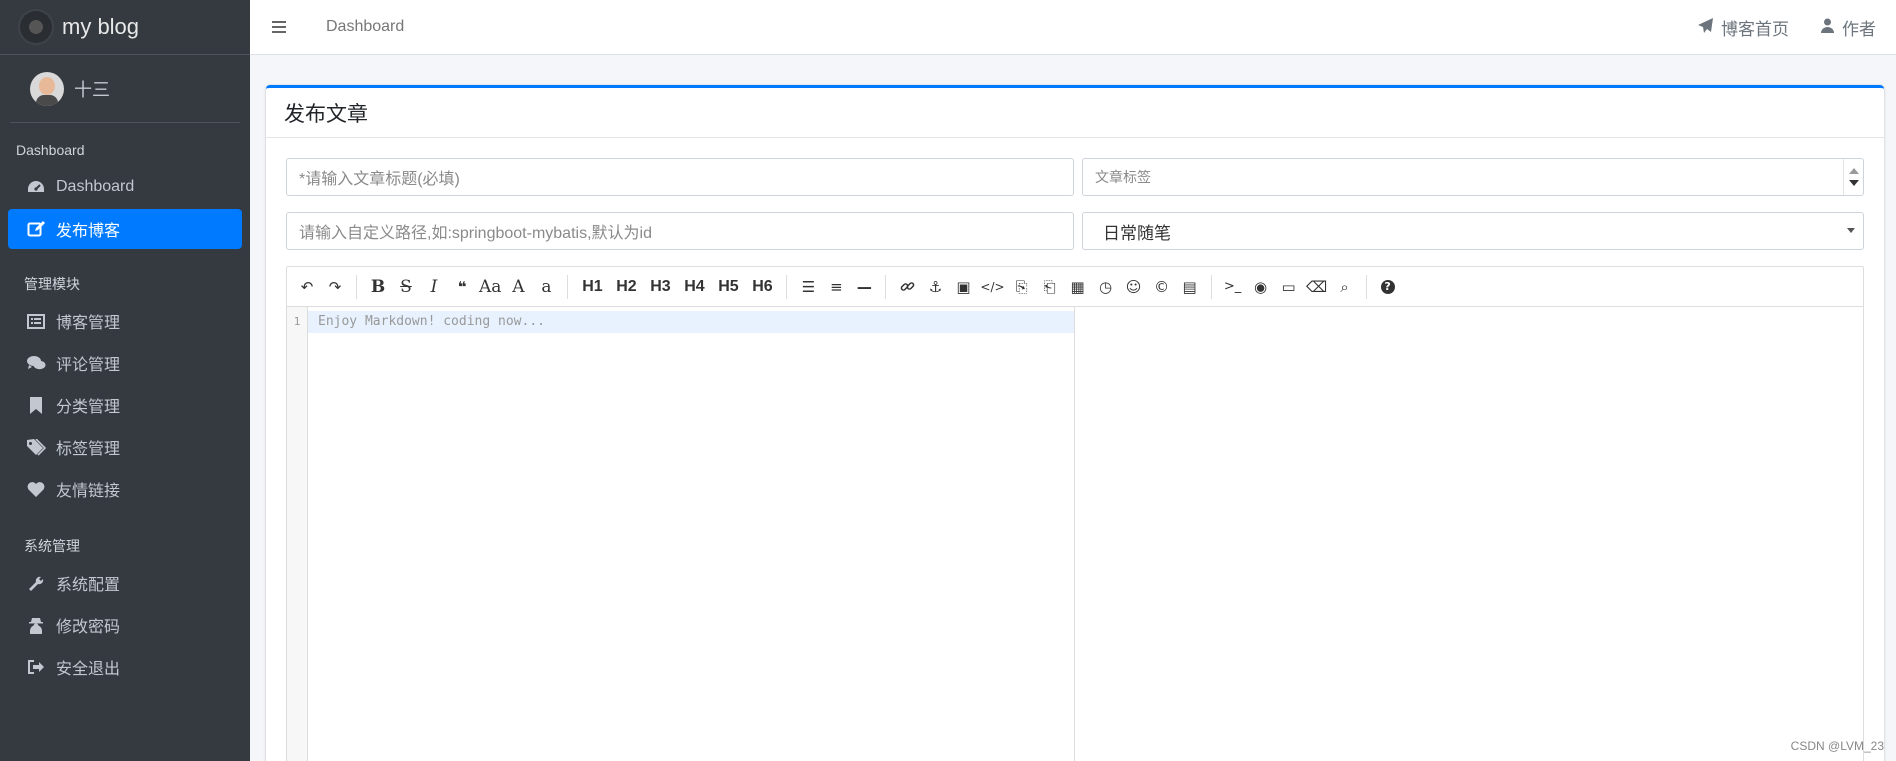  What do you see at coordinates (125, 27) in the screenshot?
I see `brand-link: my blog` at bounding box center [125, 27].